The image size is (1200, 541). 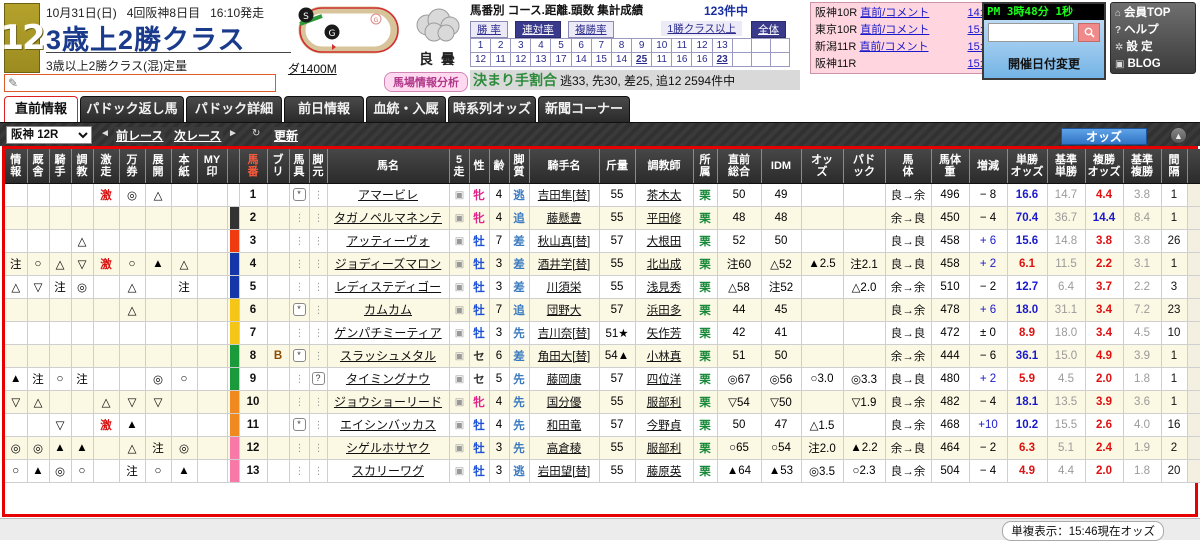 What do you see at coordinates (894, 30) in the screenshot?
I see `upcoming-comment-link: 直前/コメント` at bounding box center [894, 30].